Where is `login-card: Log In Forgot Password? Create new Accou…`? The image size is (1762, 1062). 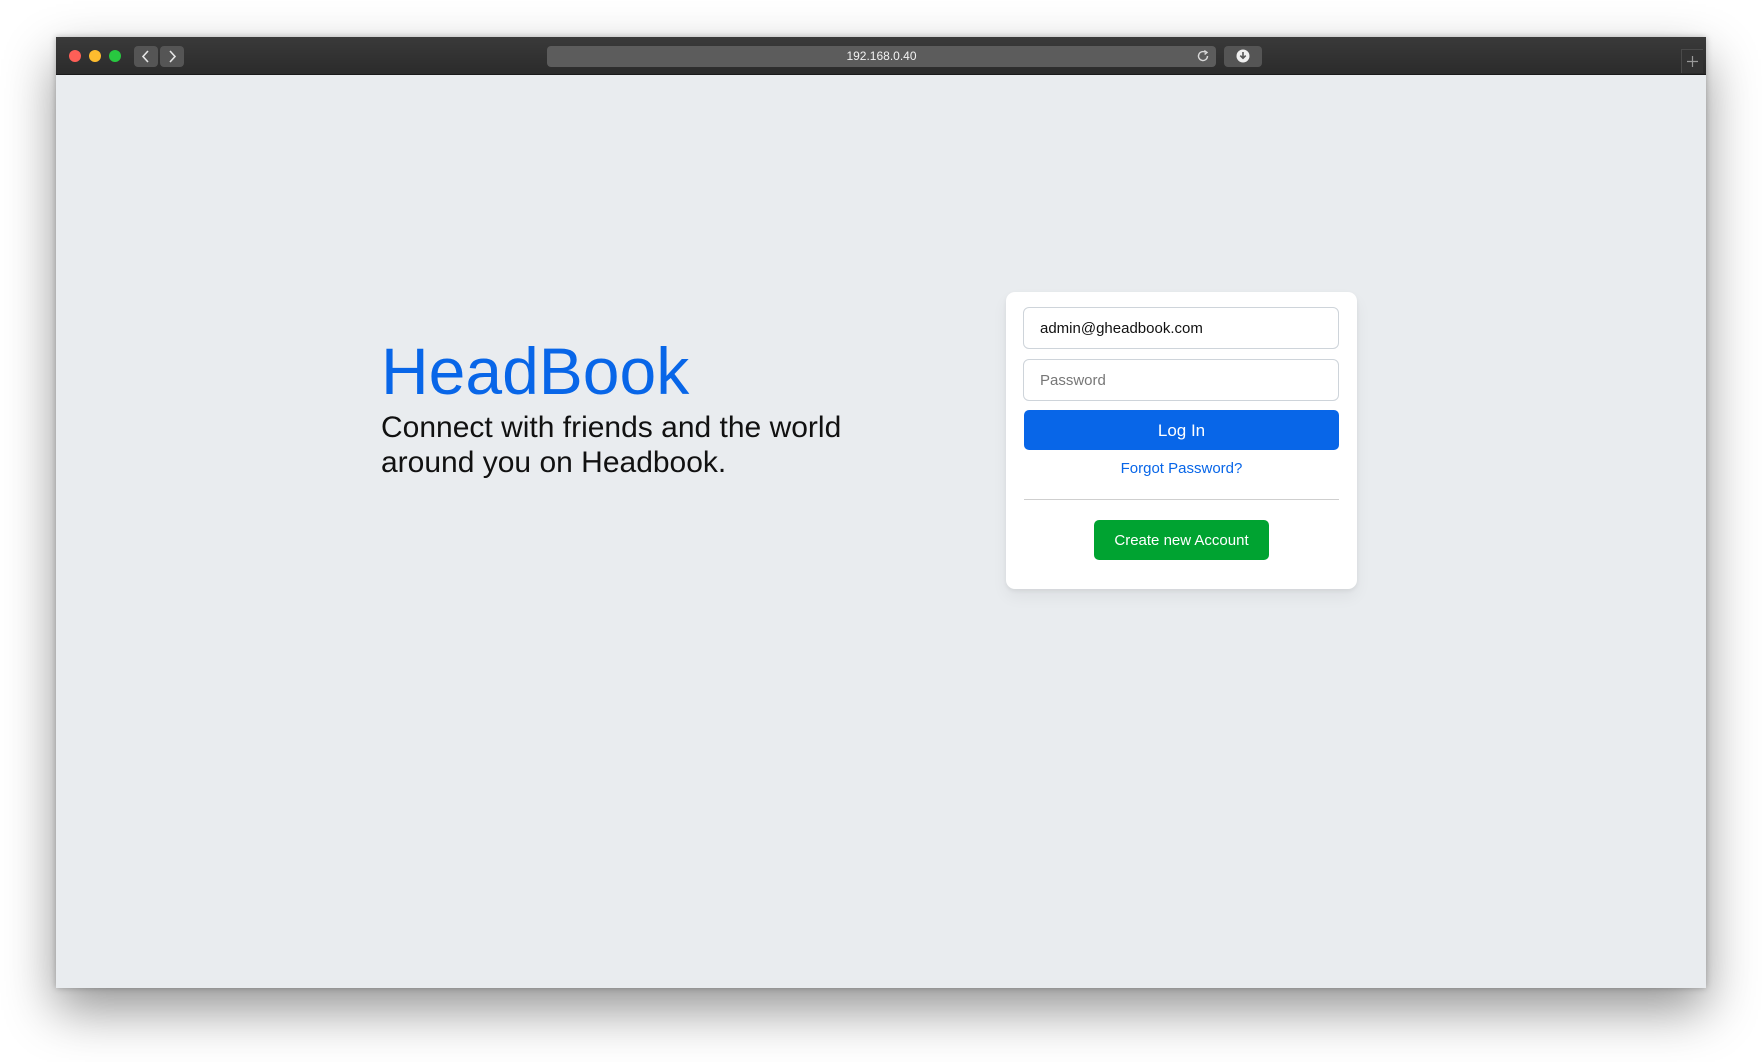 login-card: Log In Forgot Password? Create new Accou… is located at coordinates (1181, 440).